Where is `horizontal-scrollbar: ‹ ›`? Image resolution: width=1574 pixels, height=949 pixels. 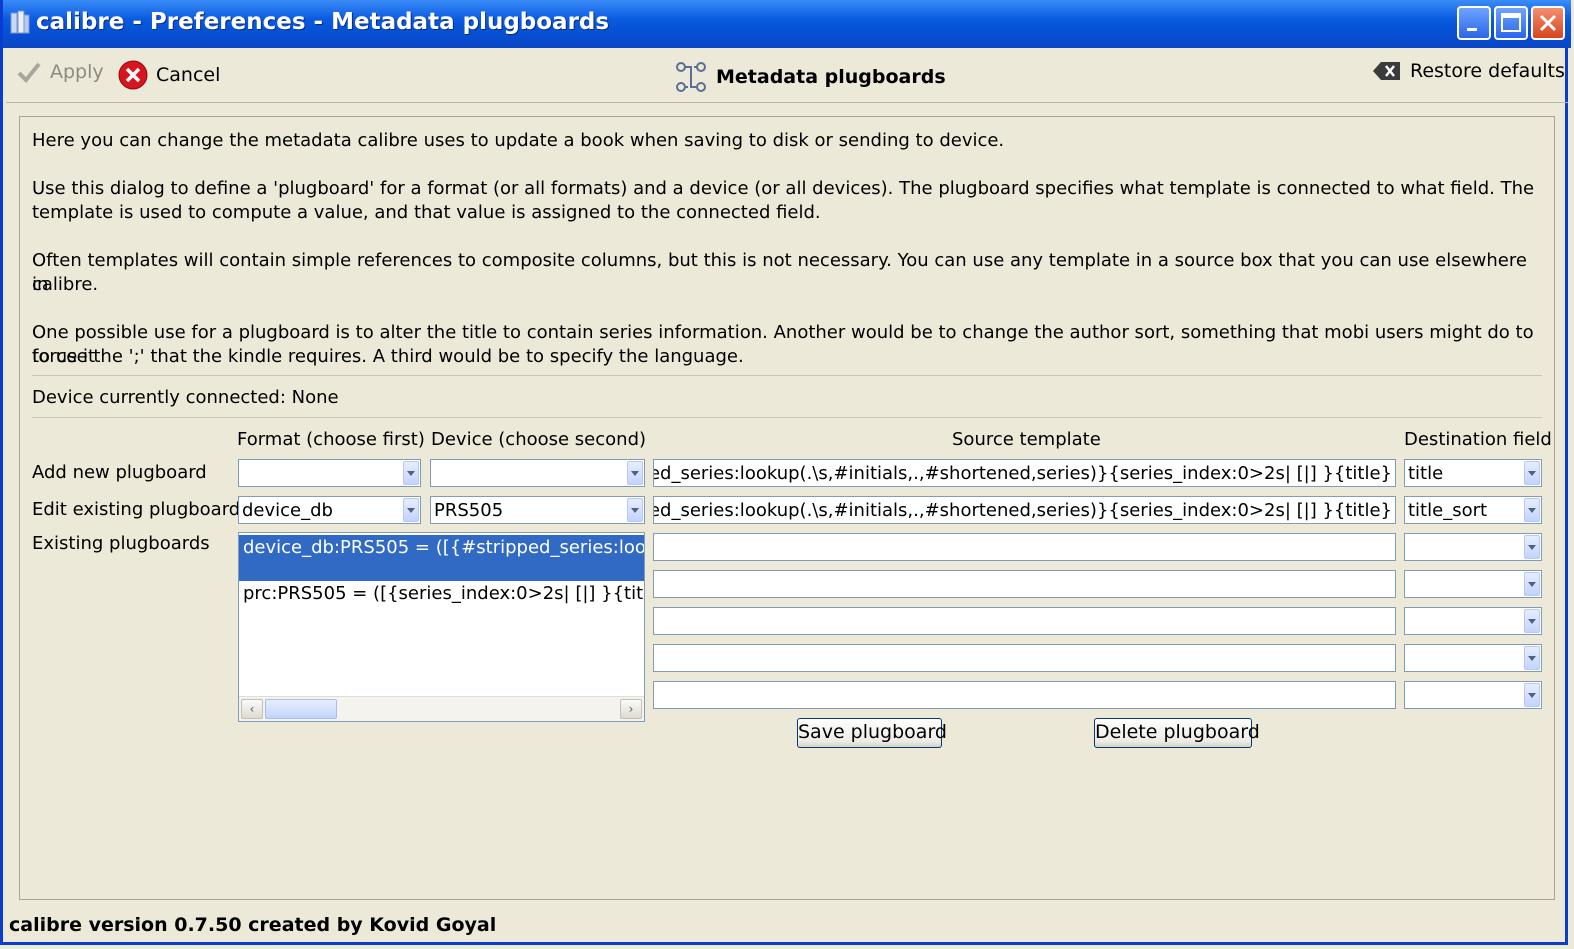
horizontal-scrollbar: ‹ › is located at coordinates (441, 708).